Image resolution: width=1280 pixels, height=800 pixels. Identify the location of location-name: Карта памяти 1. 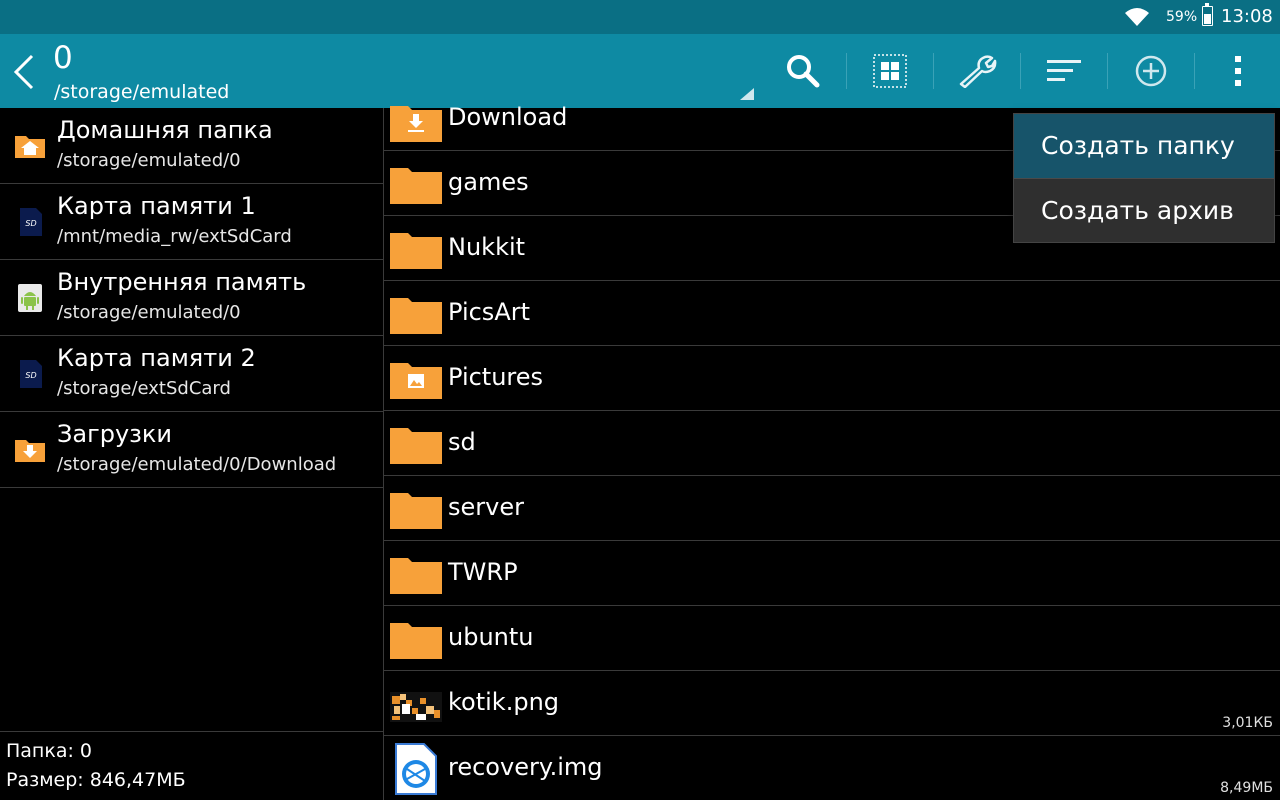
(156, 206).